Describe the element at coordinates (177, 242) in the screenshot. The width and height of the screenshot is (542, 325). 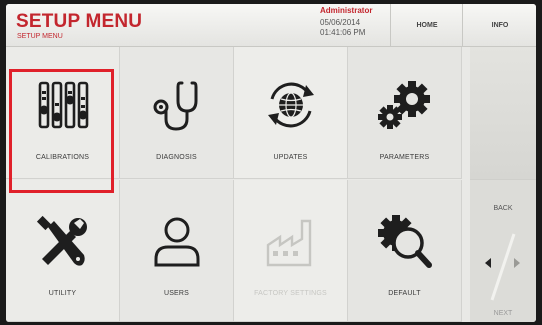
I see `user-icon` at that location.